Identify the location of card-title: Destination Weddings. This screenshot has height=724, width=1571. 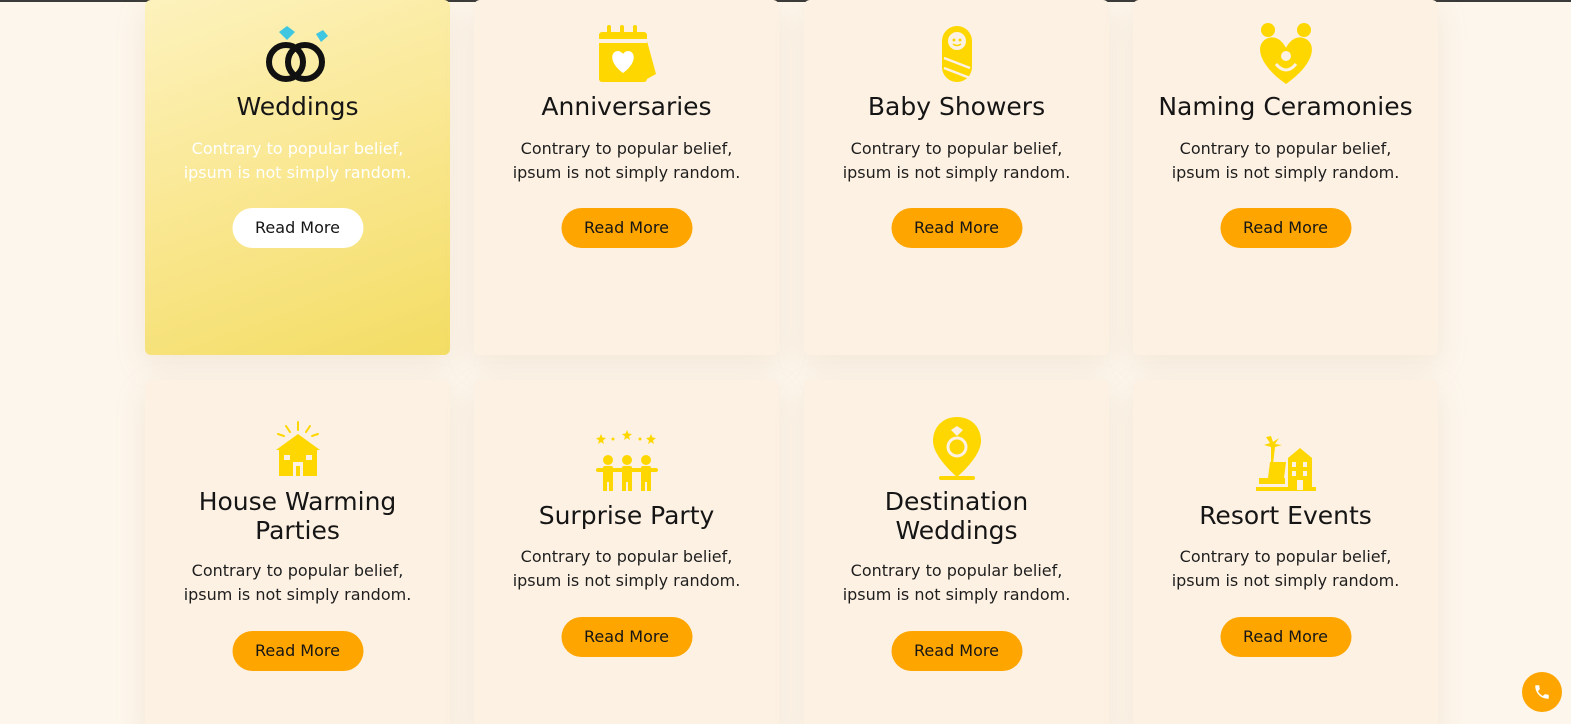
(956, 516).